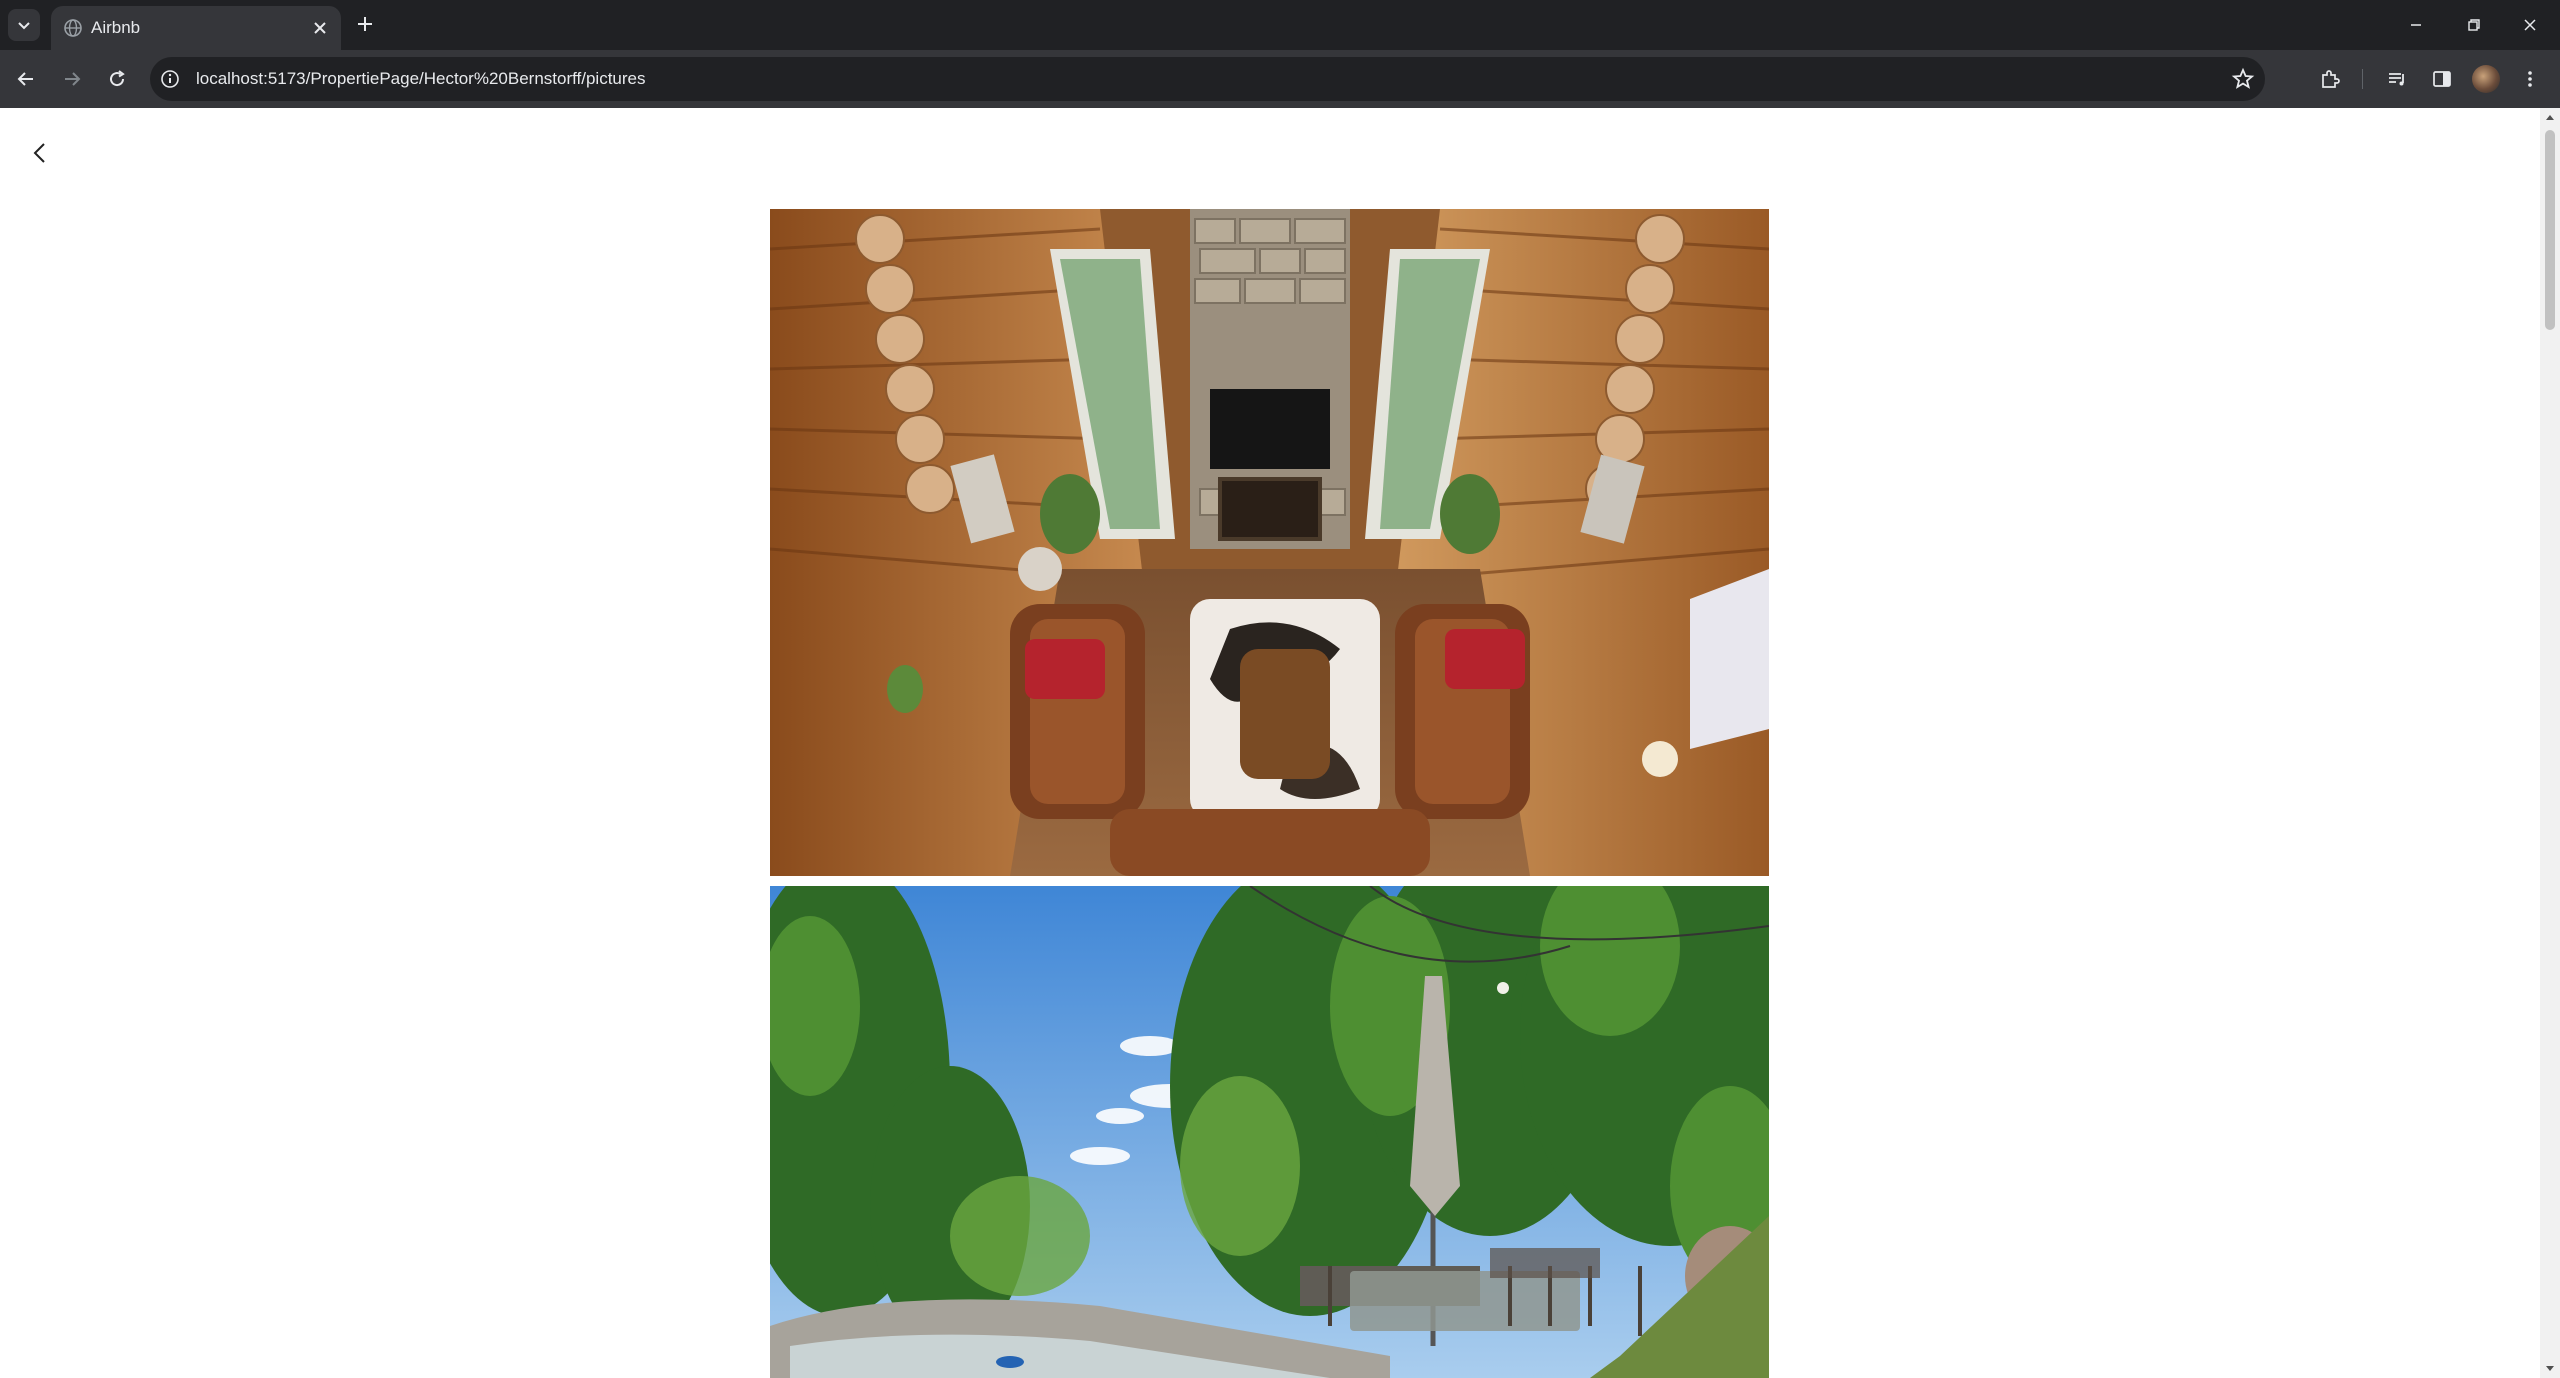 The width and height of the screenshot is (2560, 1378). I want to click on browser-tabstrip: Airbnb, so click(1280, 25).